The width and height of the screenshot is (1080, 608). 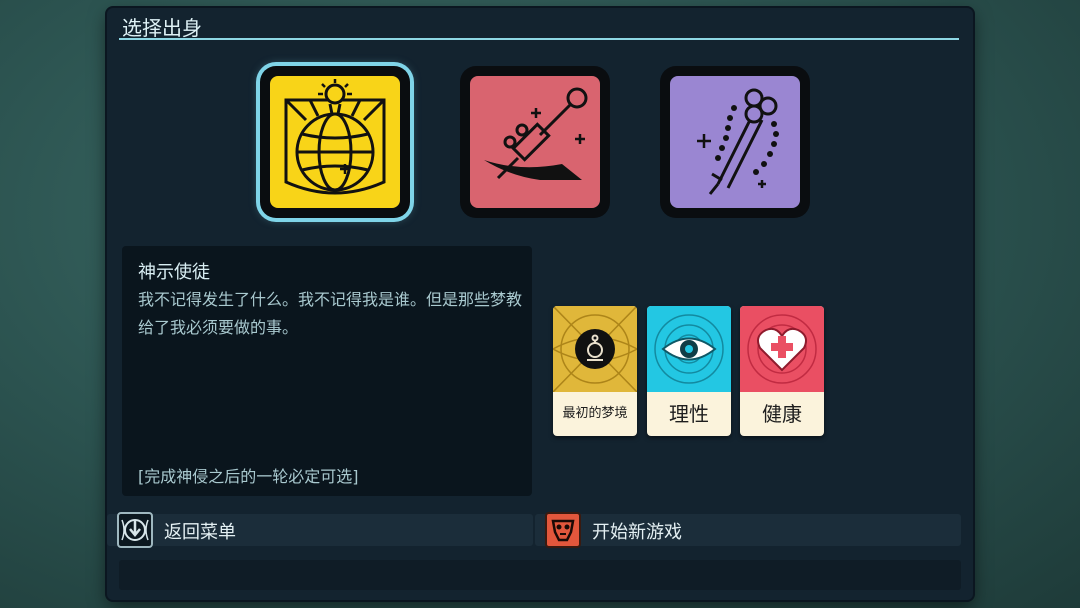 I want to click on origin-name: 神示使徒, so click(x=174, y=272).